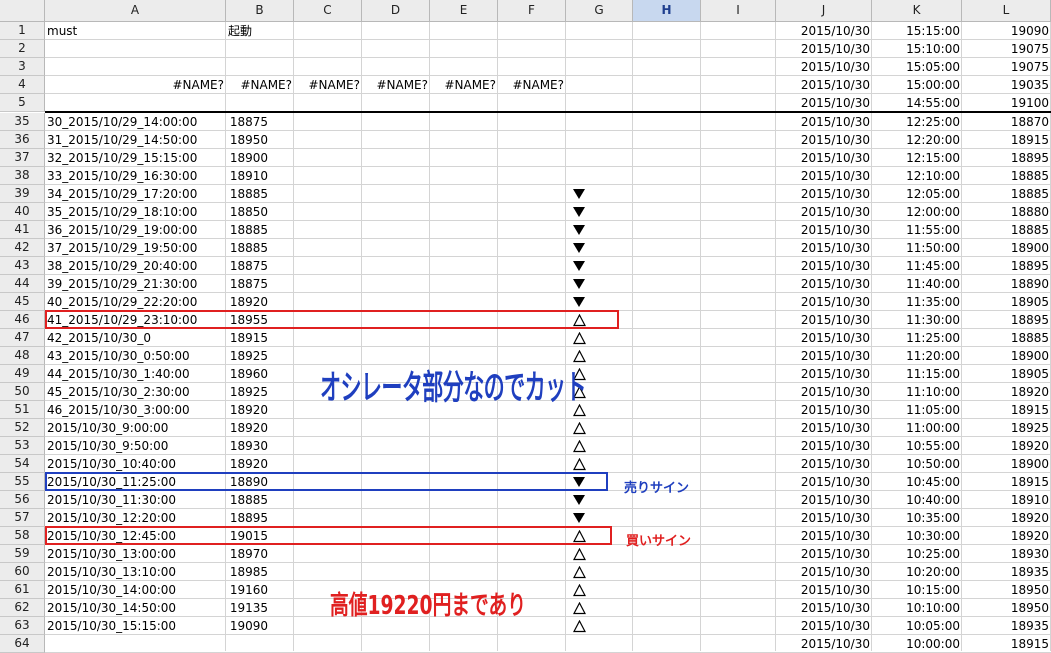 Image resolution: width=1051 pixels, height=653 pixels. What do you see at coordinates (917, 302) in the screenshot?
I see `cell-k: 11:35:00` at bounding box center [917, 302].